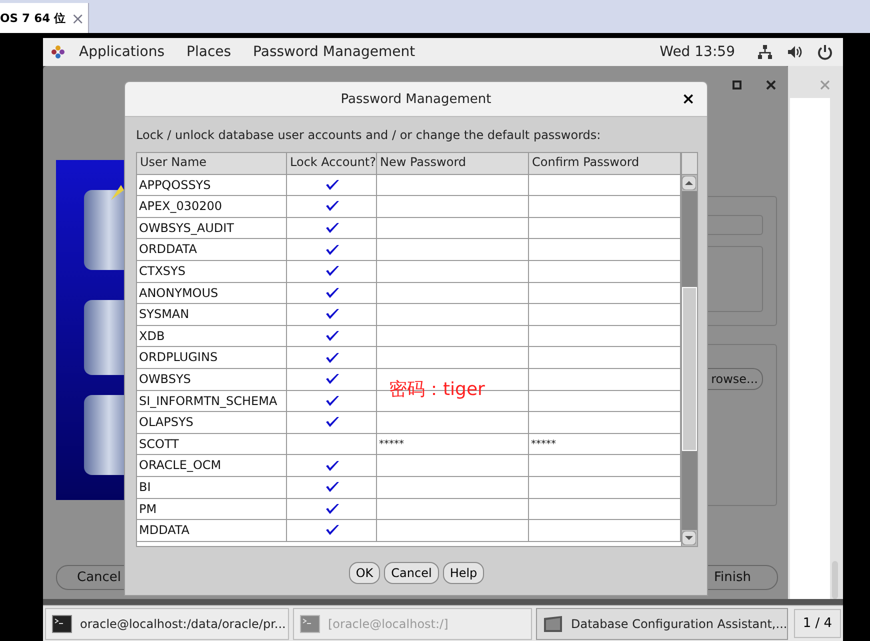 The height and width of the screenshot is (641, 870). I want to click on table-cell: MDDATA, so click(212, 531).